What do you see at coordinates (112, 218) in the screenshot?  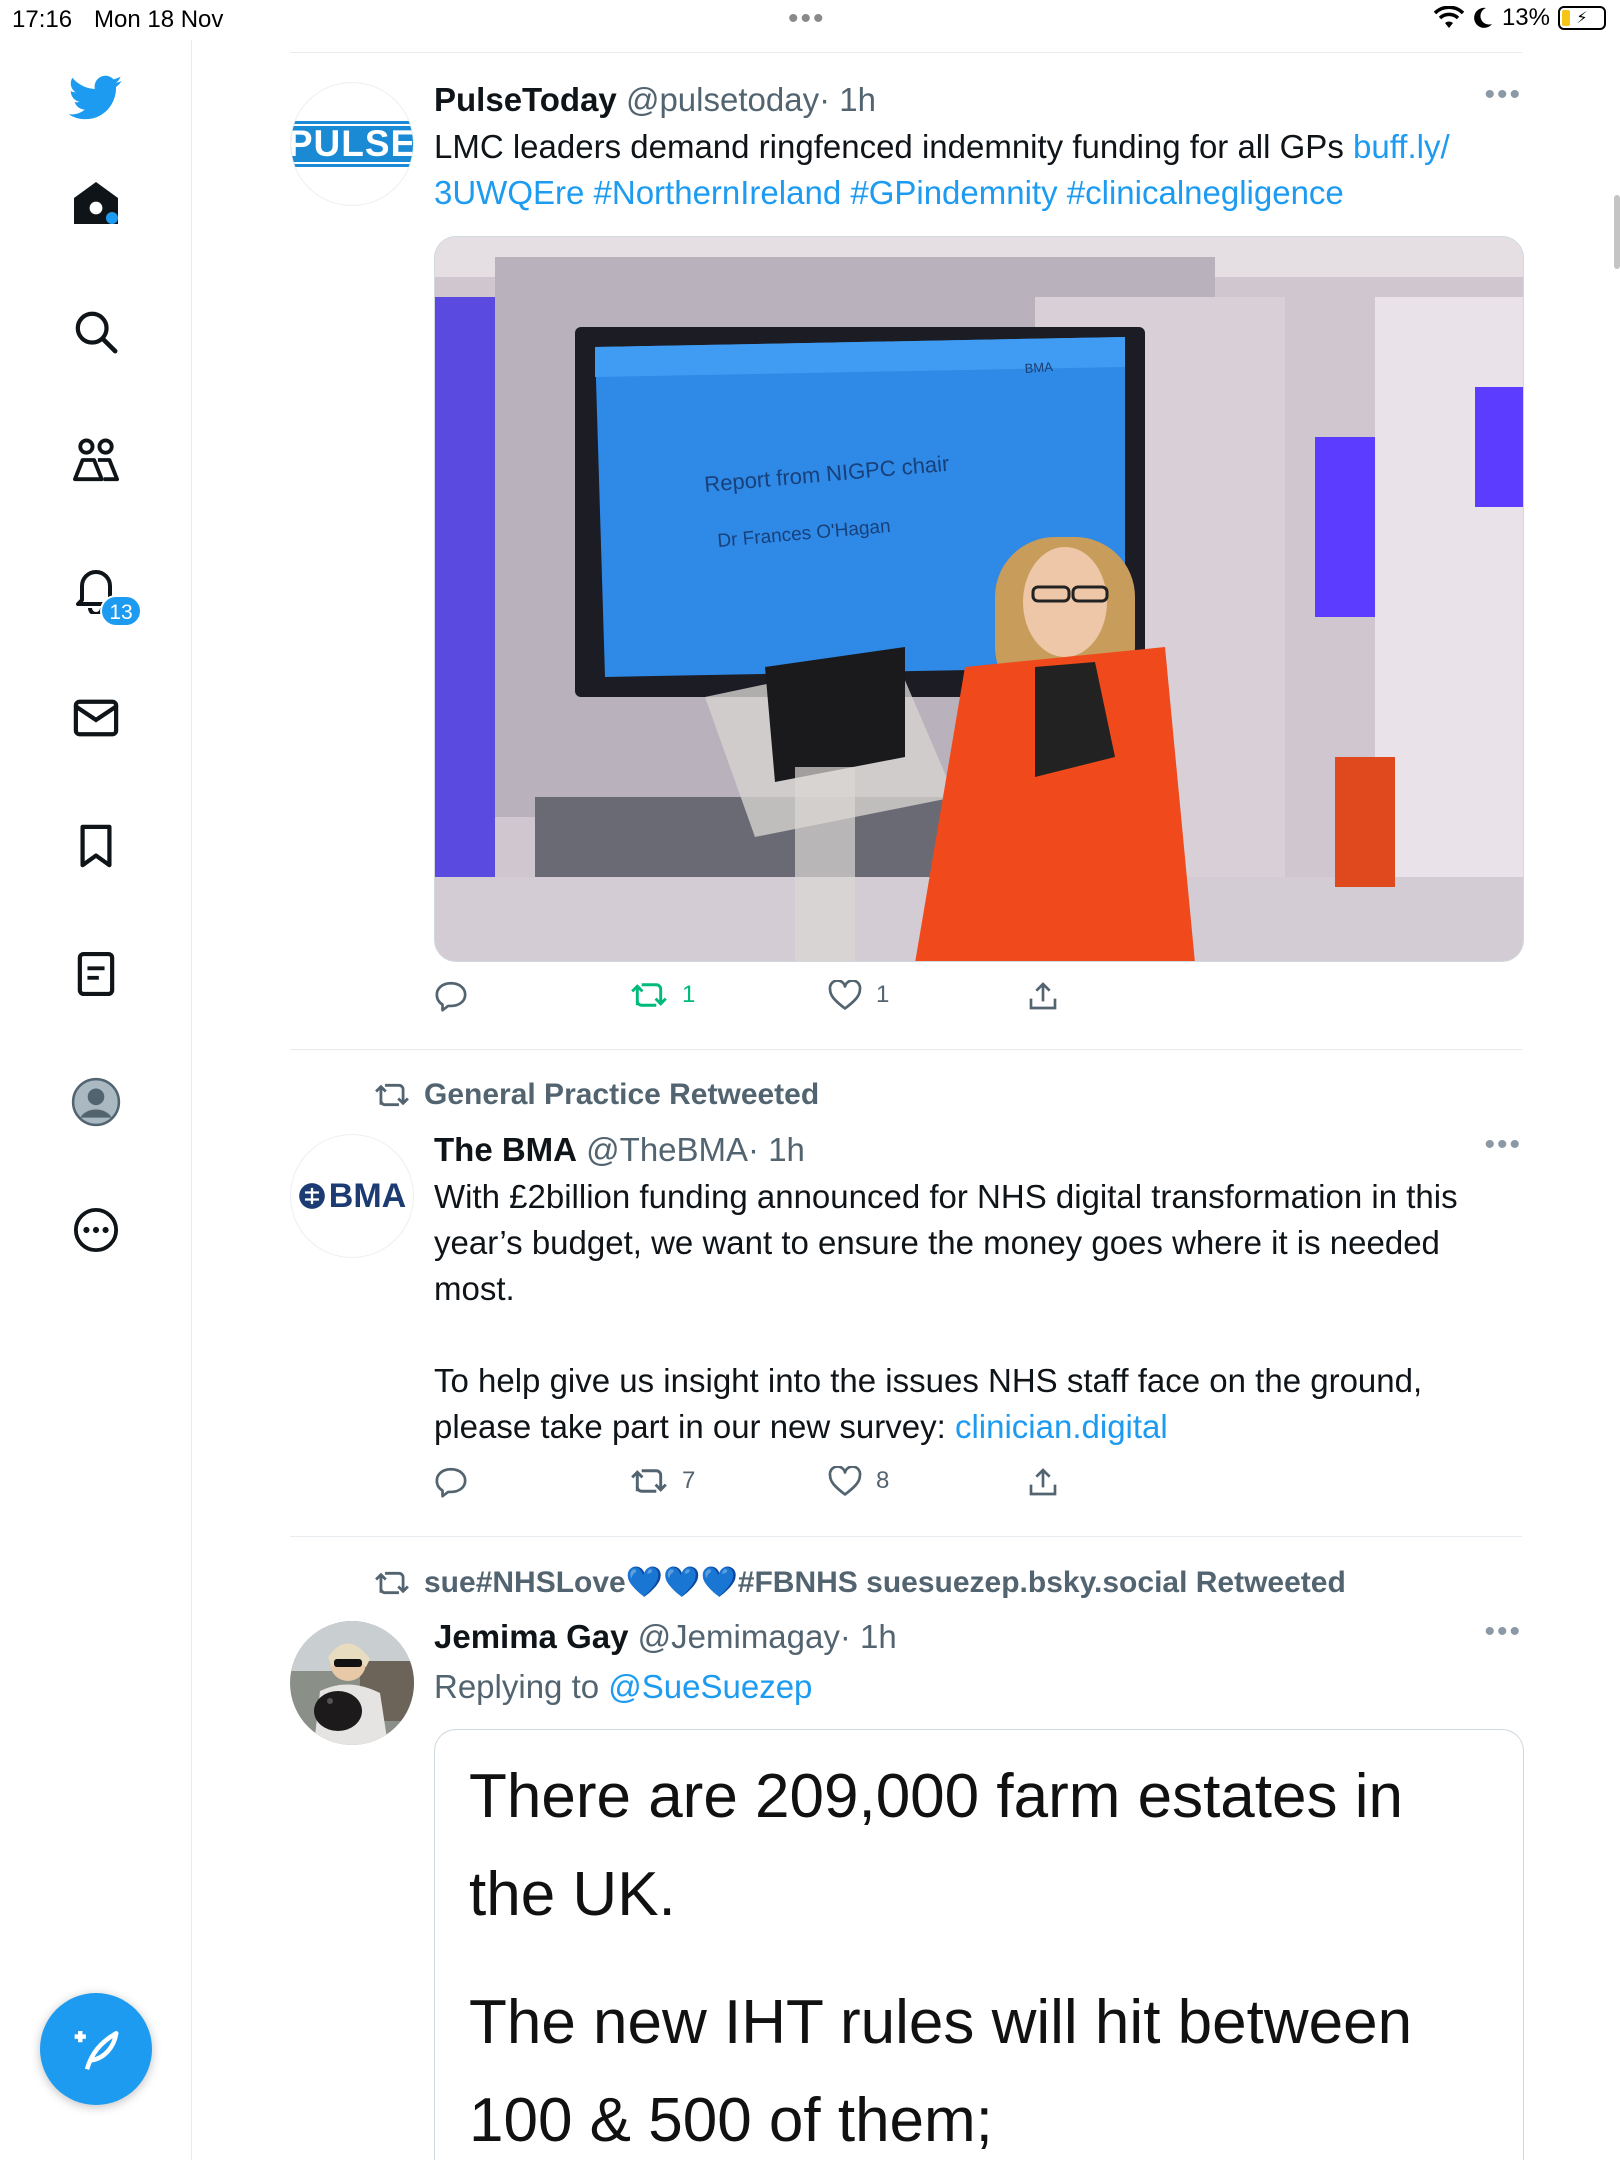 I see `home-unread-dot` at bounding box center [112, 218].